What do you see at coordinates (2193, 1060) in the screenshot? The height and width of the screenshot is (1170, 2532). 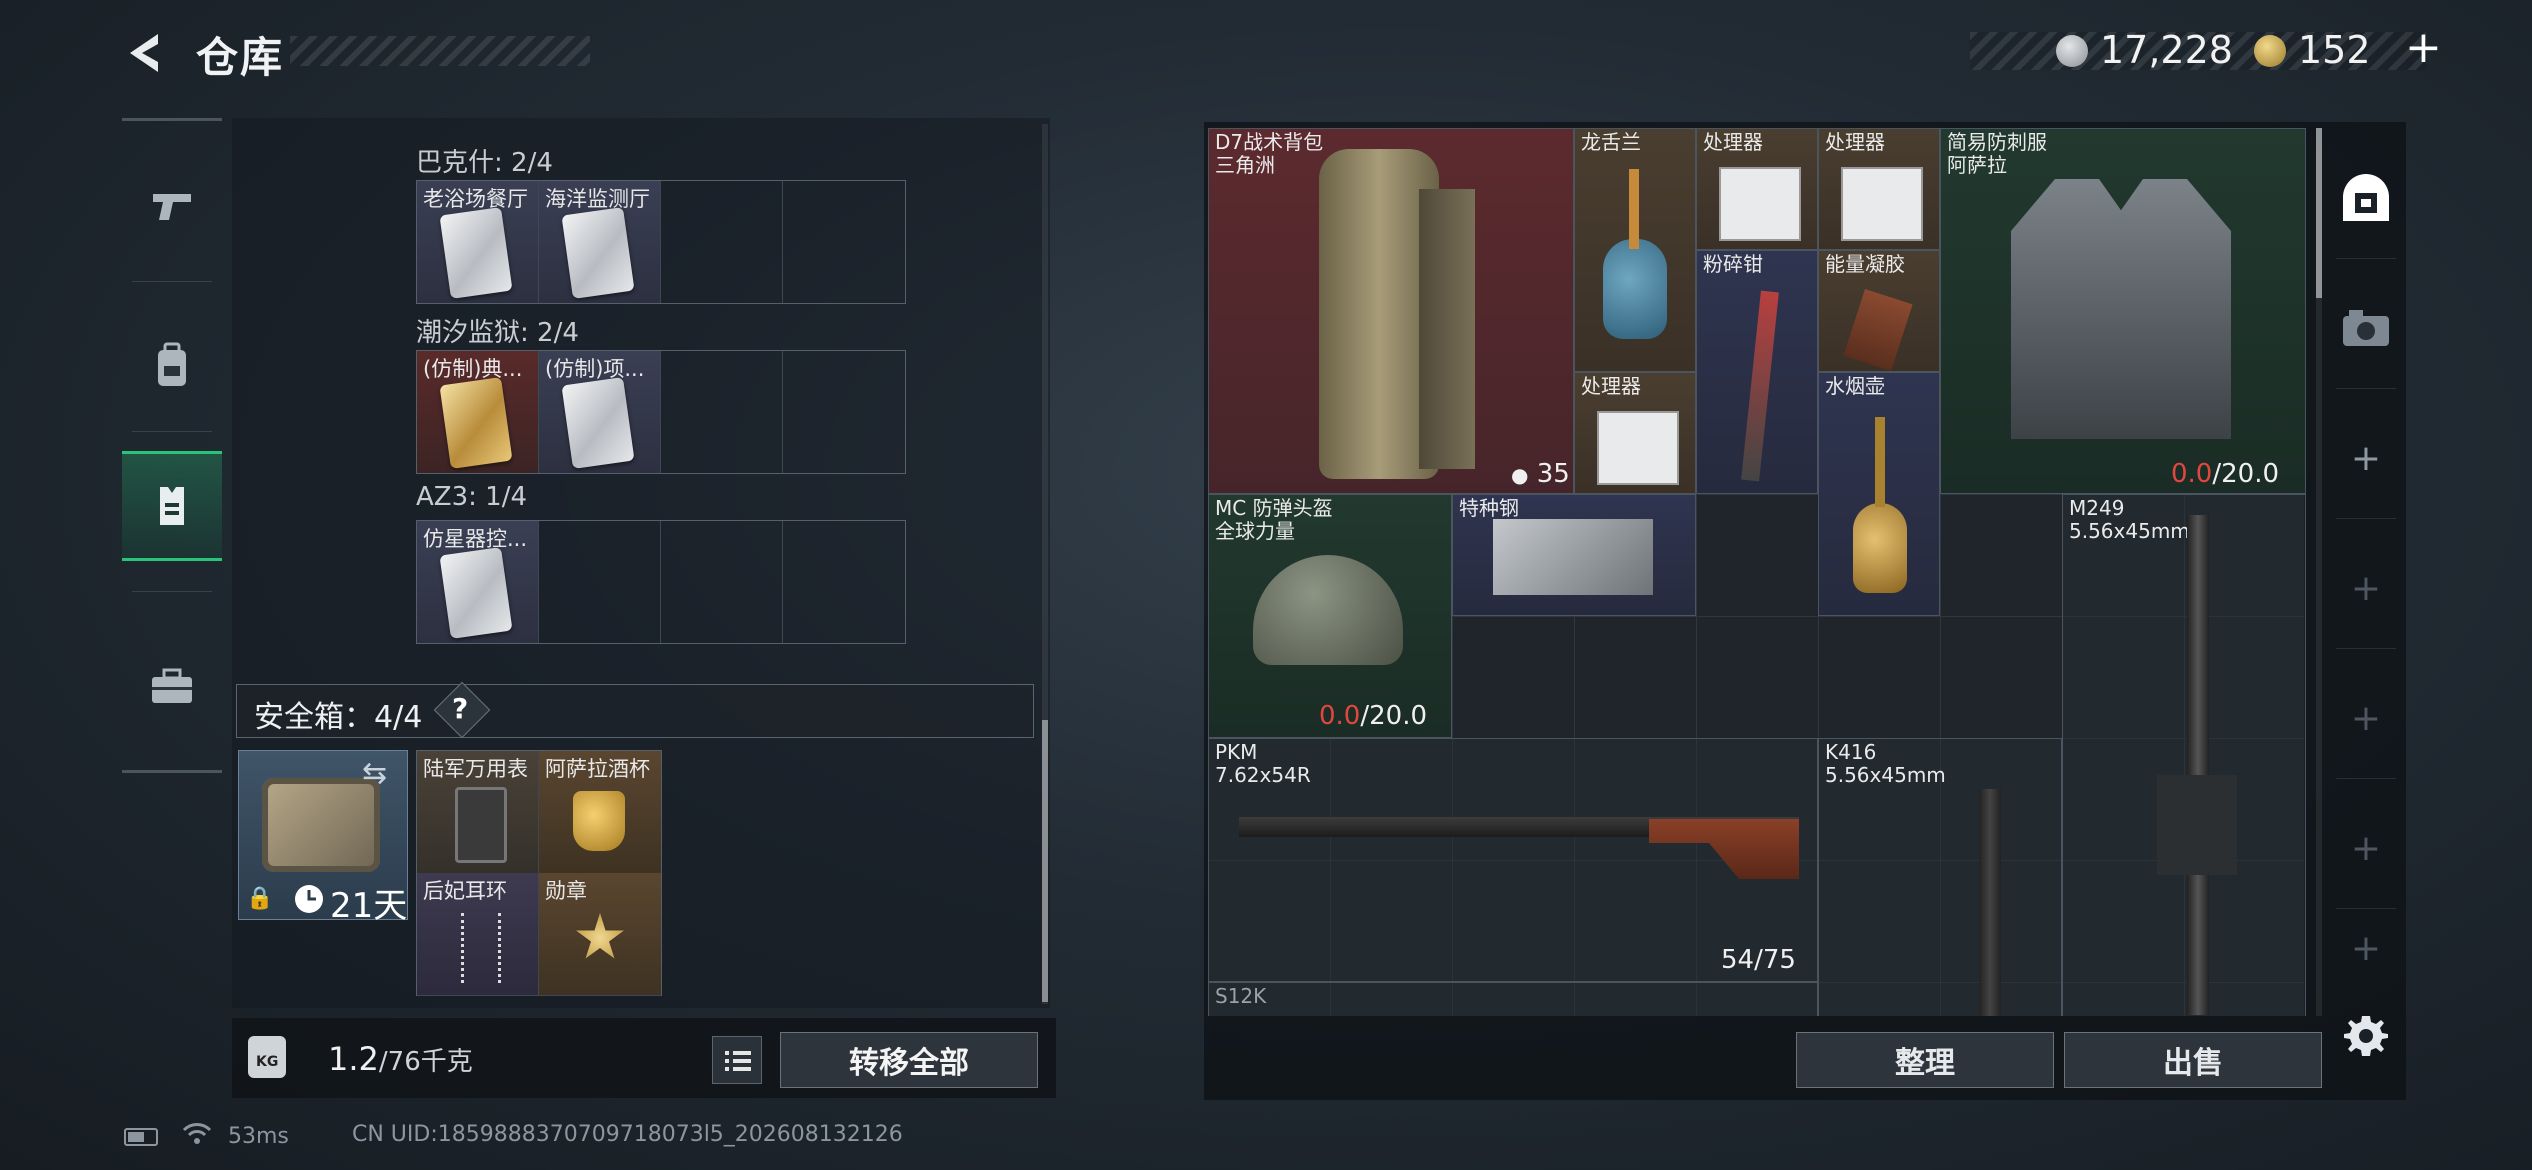 I see `sell-button: 出售` at bounding box center [2193, 1060].